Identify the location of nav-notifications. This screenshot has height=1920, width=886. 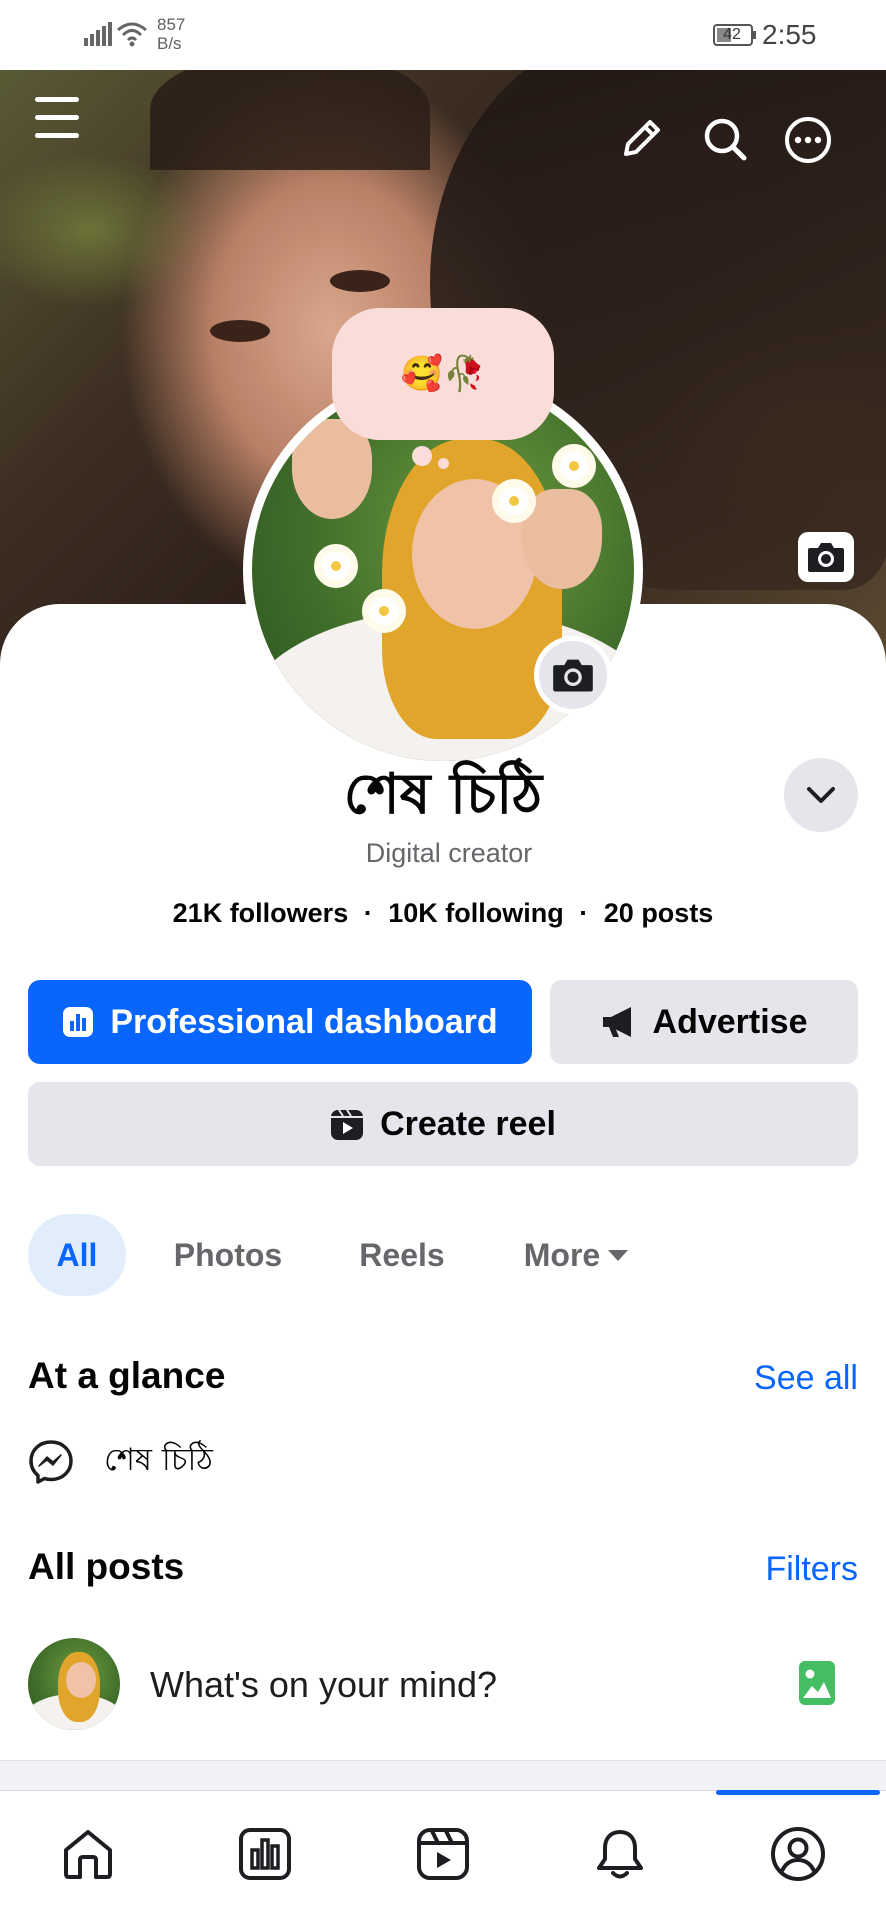
(620, 1854).